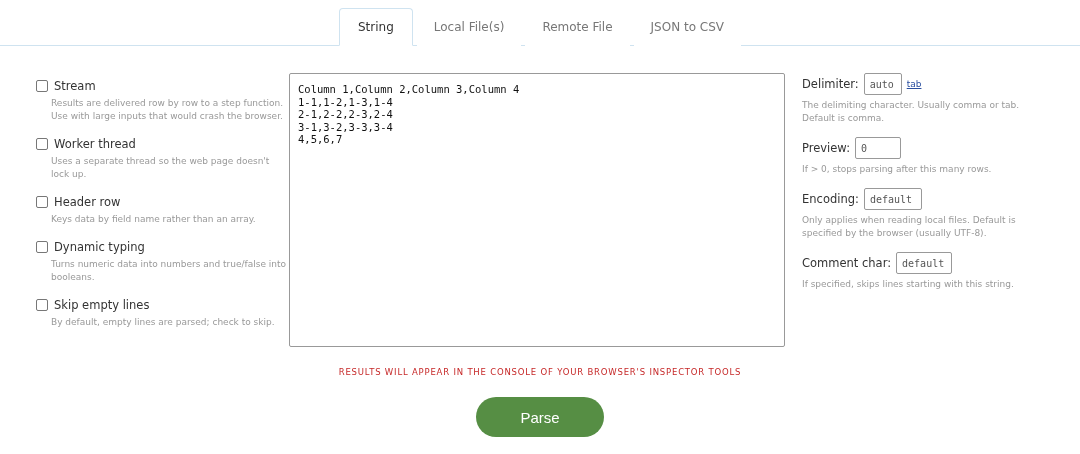 This screenshot has width=1080, height=454. What do you see at coordinates (882, 84) in the screenshot?
I see `option-input-field: auto` at bounding box center [882, 84].